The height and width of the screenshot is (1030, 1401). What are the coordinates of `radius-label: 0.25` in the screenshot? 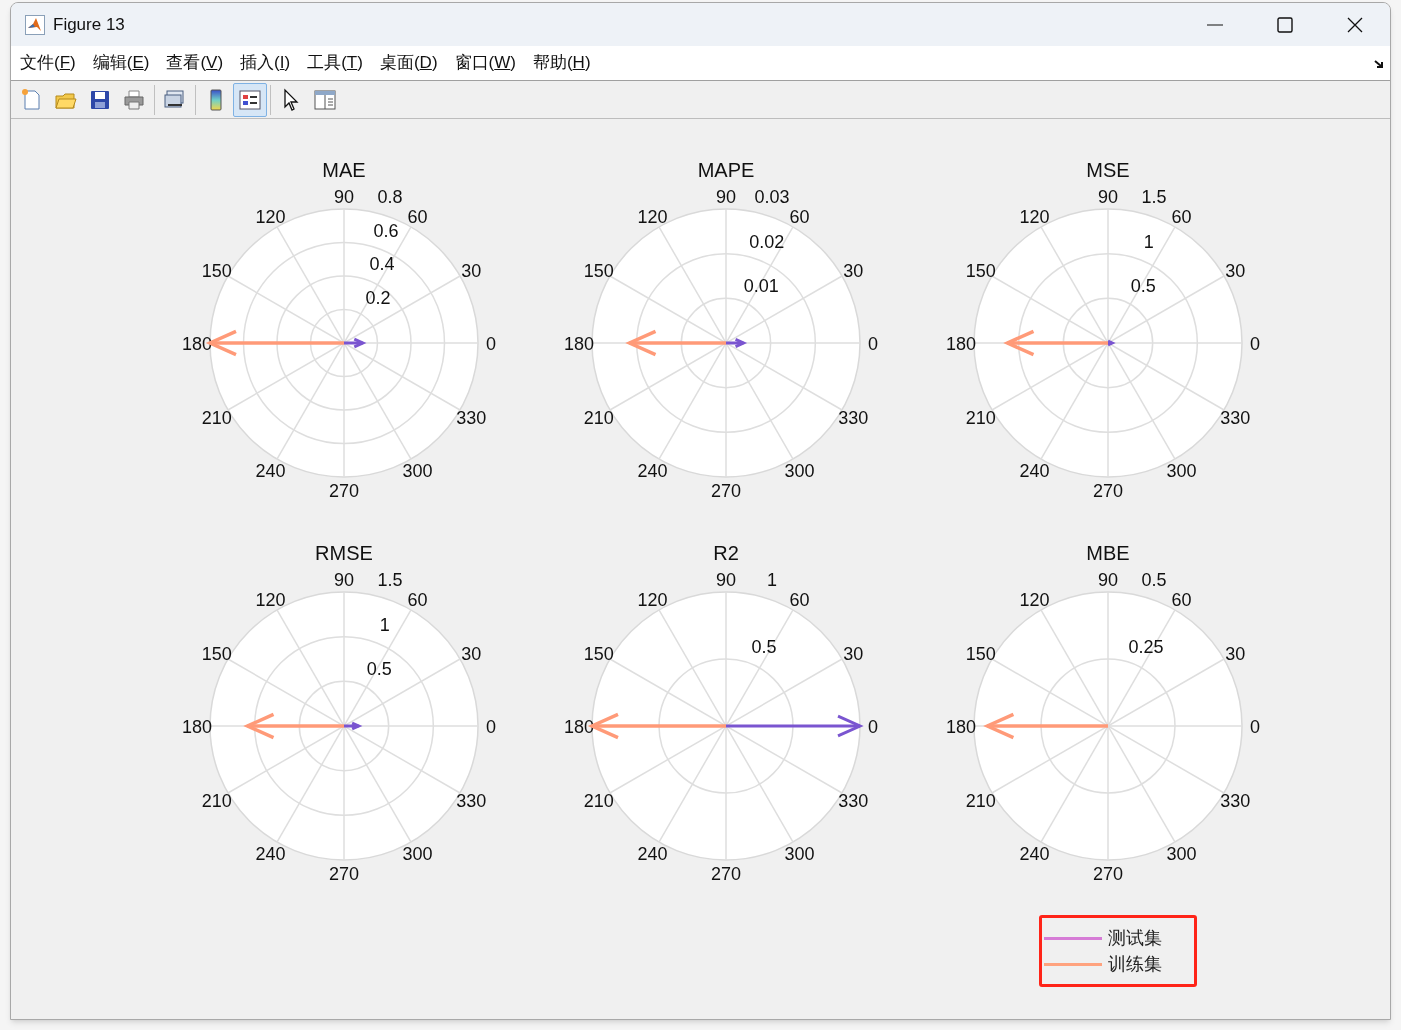 It's located at (1146, 647).